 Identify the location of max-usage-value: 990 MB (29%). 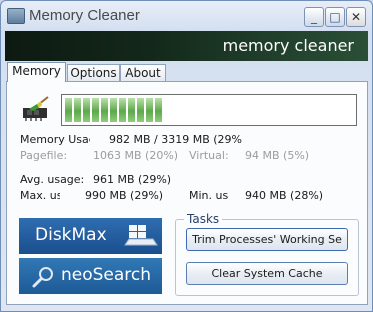
(124, 195).